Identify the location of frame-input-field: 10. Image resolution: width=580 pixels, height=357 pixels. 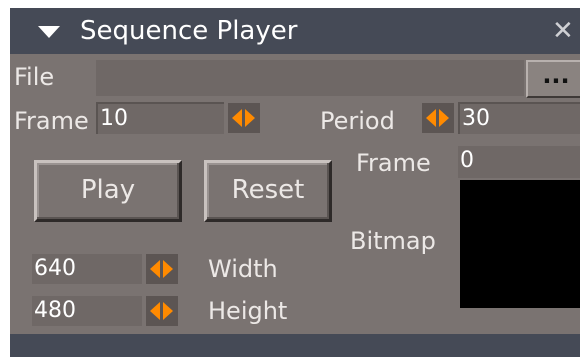
(160, 118).